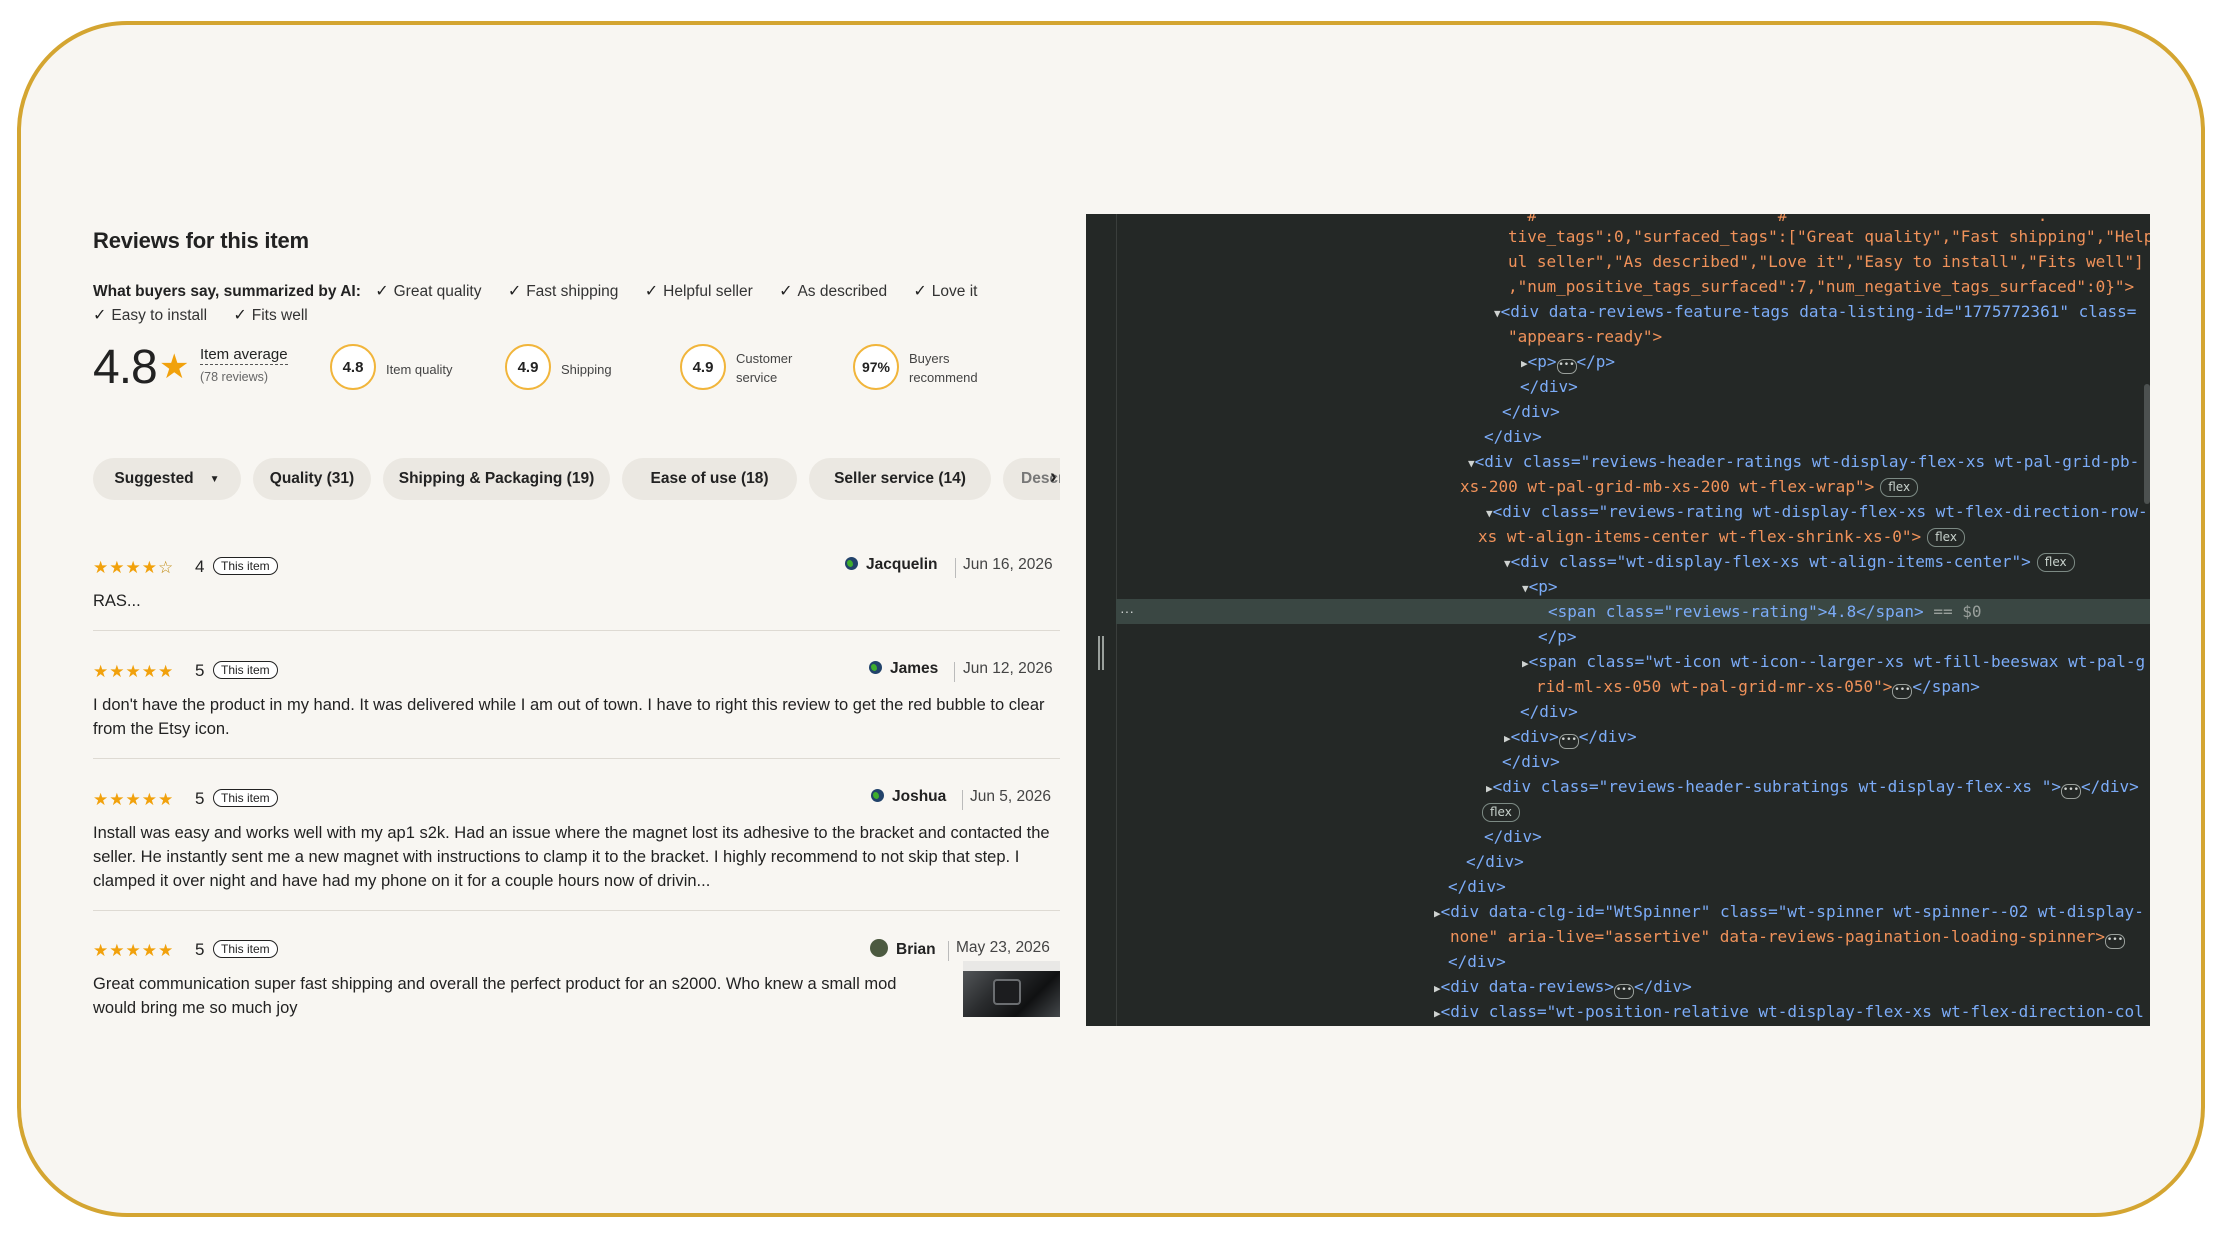 Image resolution: width=2223 pixels, height=1240 pixels. I want to click on filter-chip: Quality (31), so click(312, 479).